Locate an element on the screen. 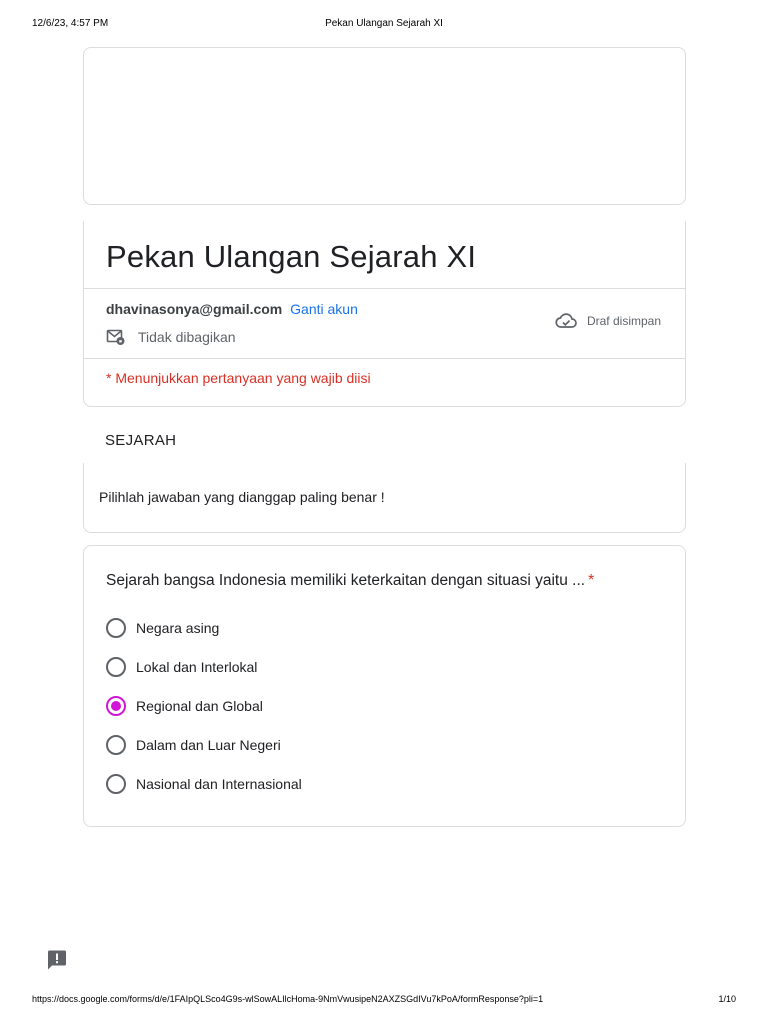 The width and height of the screenshot is (768, 1024). print-page-number: 1/10 is located at coordinates (727, 999).